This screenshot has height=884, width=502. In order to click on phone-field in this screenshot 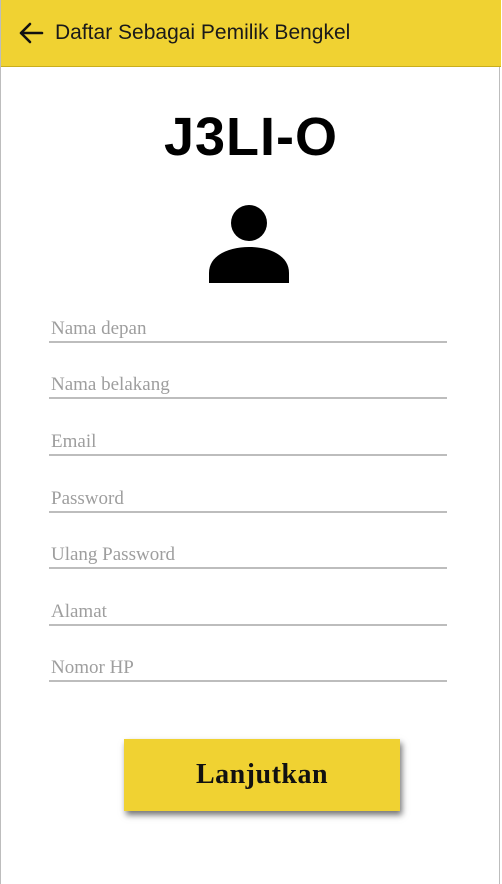, I will do `click(248, 664)`.